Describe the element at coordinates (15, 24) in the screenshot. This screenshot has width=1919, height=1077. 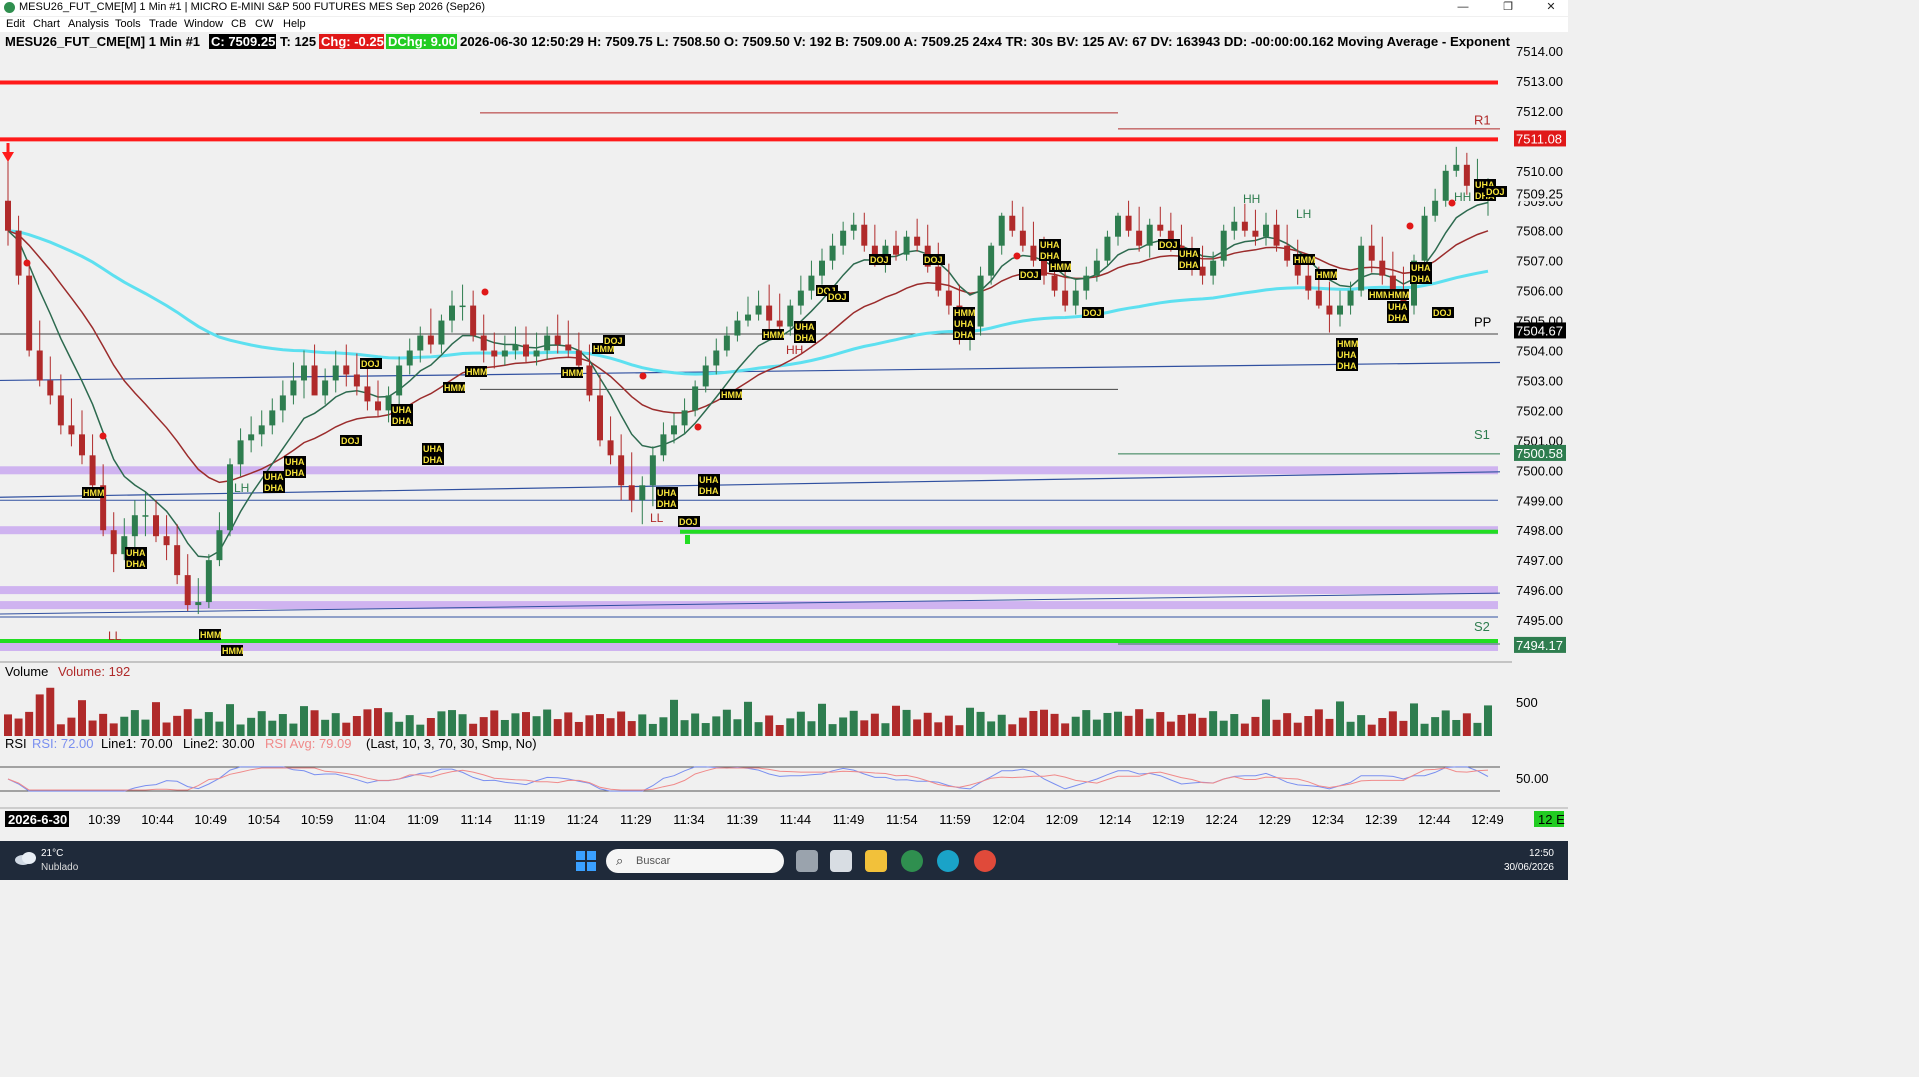
I see `menu-edit: Edit` at that location.